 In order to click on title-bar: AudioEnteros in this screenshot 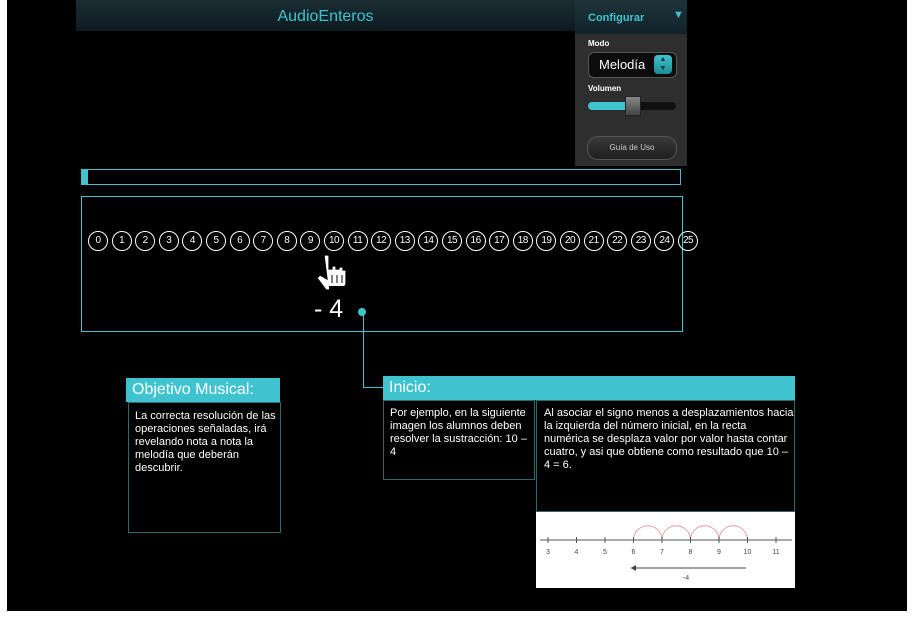, I will do `click(325, 15)`.